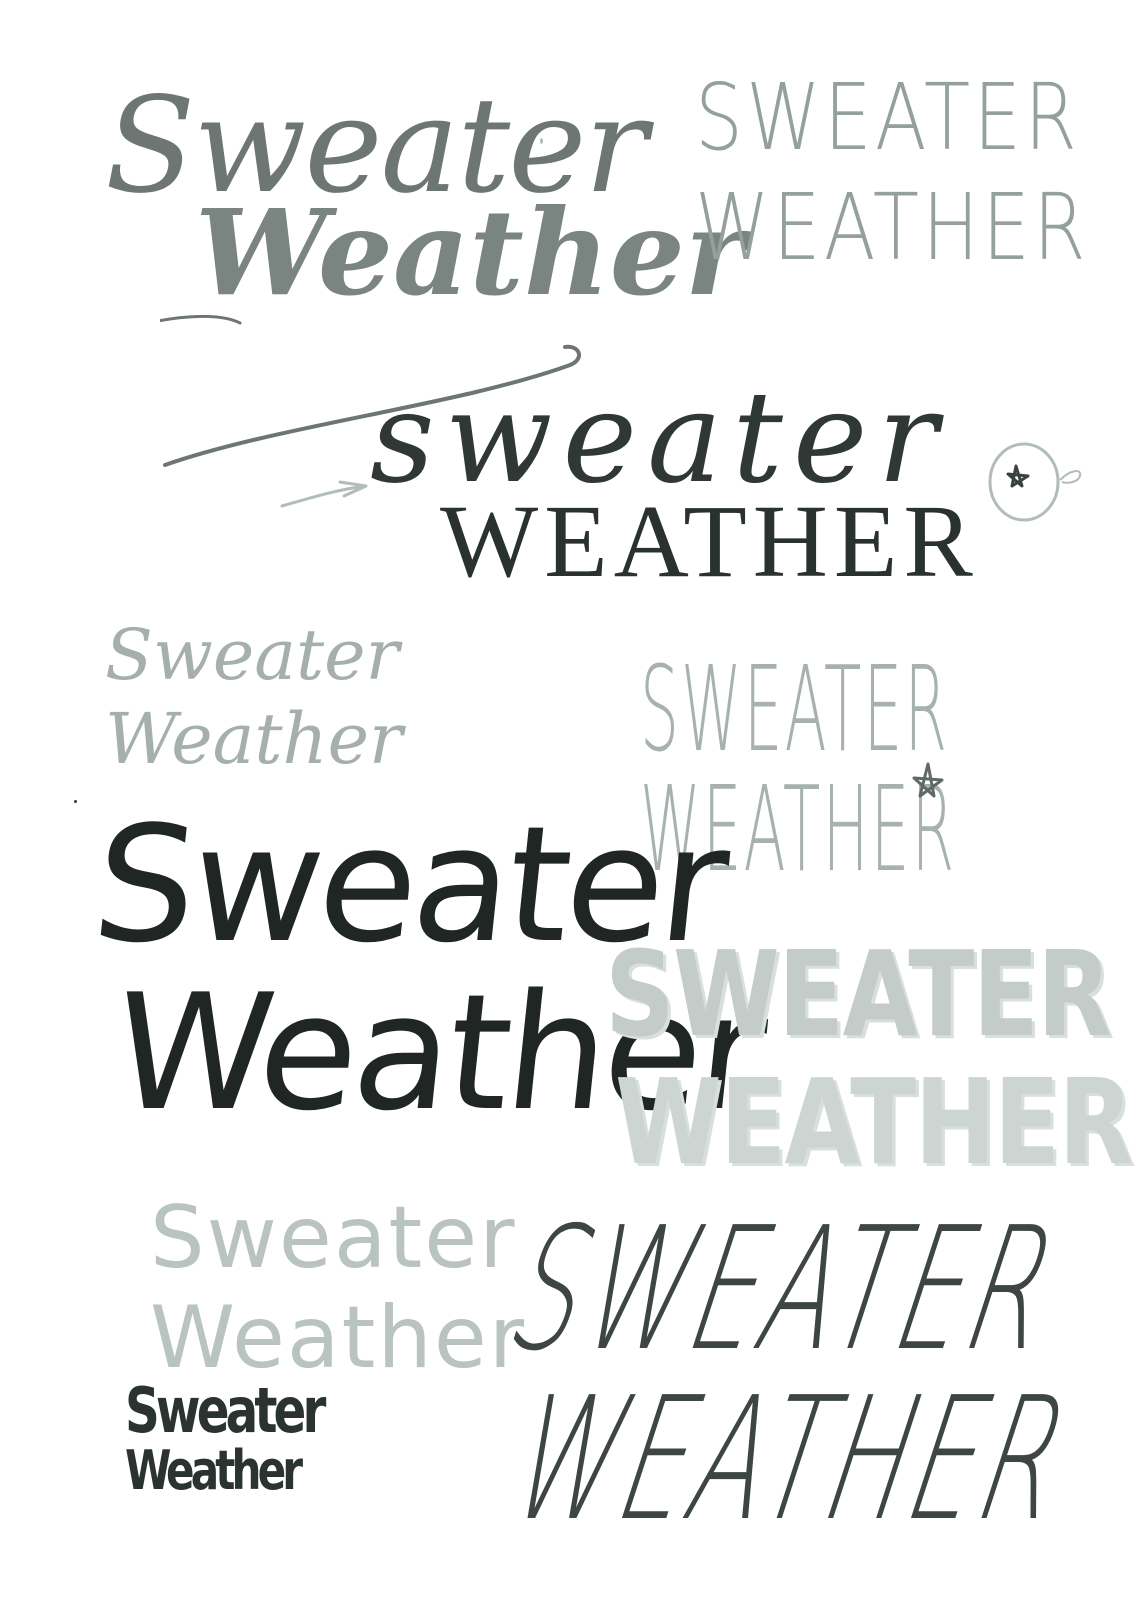 This screenshot has height=1612, width=1145. What do you see at coordinates (920, 173) in the screenshot?
I see `thin-caps-sketch: SWEATER WEATHER` at bounding box center [920, 173].